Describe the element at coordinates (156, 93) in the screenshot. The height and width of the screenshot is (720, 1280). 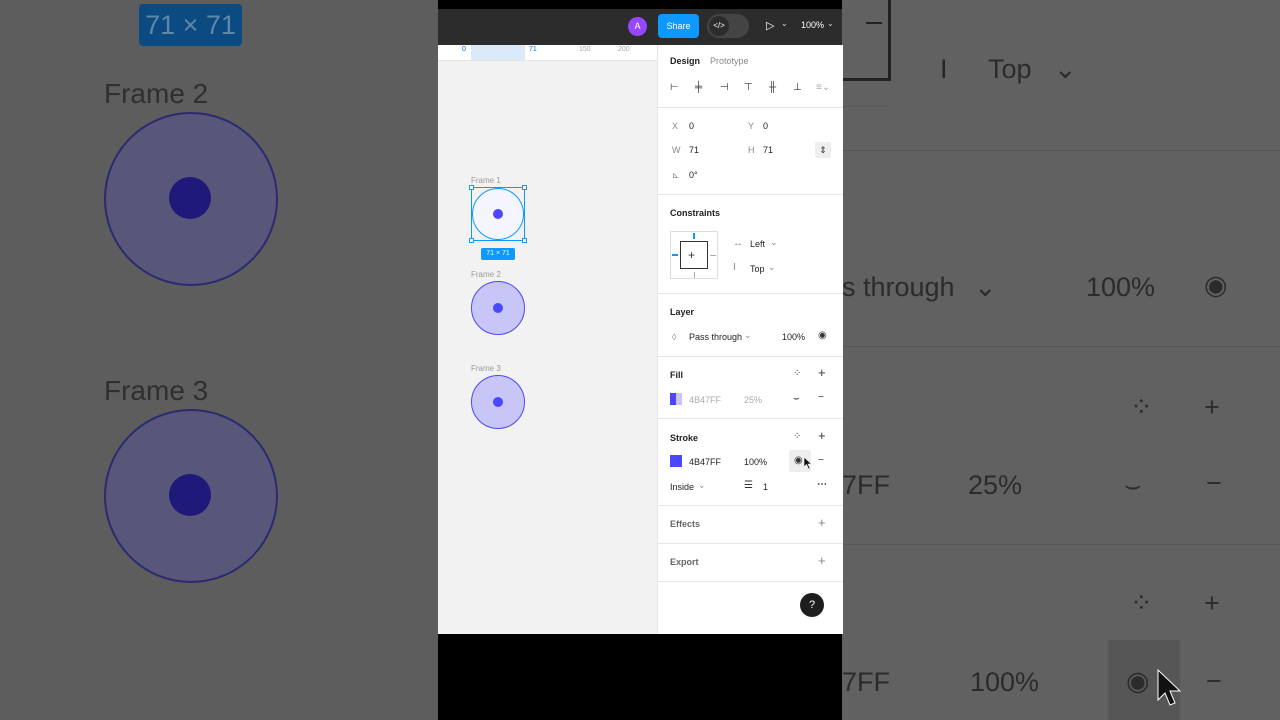
I see `background-frame2-label: Frame 2` at that location.